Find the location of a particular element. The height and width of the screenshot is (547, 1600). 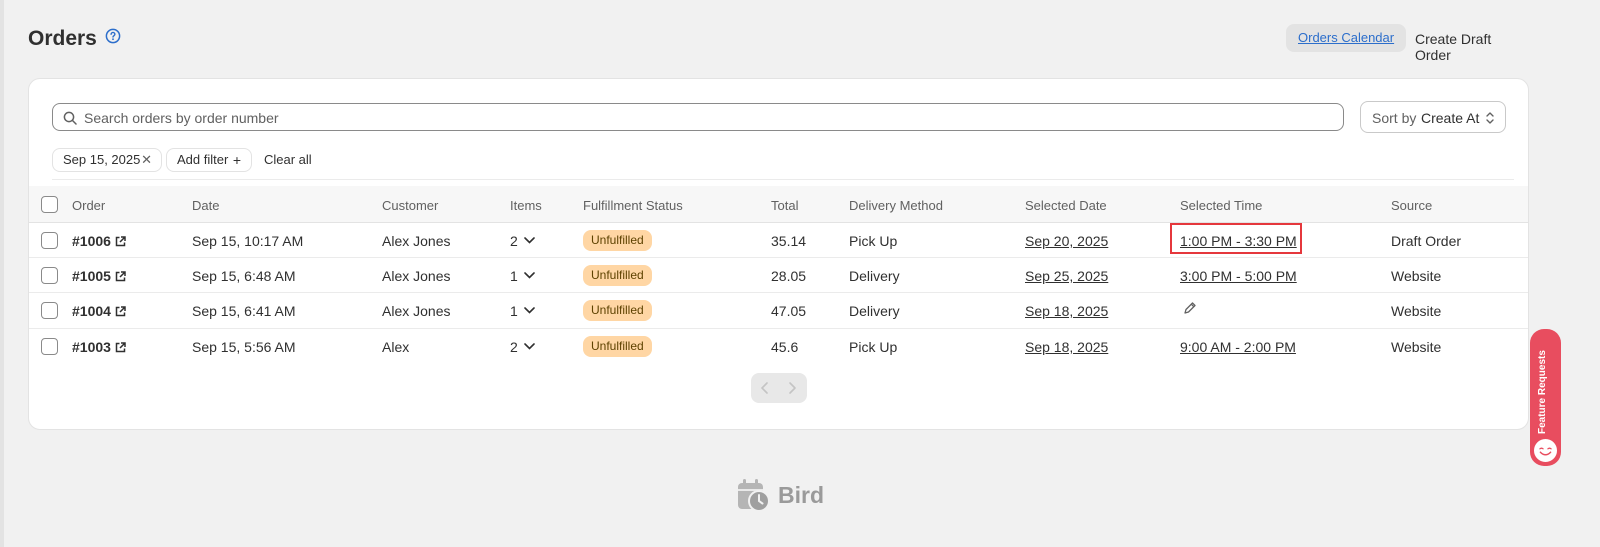

order-total: 47.05 is located at coordinates (789, 311).